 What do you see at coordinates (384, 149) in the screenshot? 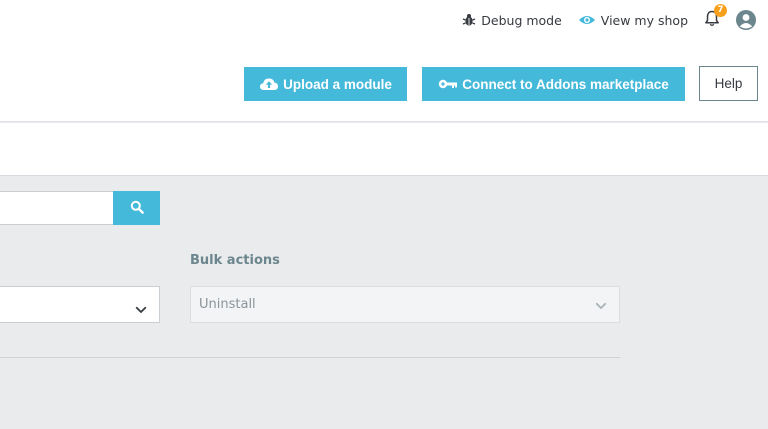
I see `sub-header-bar` at bounding box center [384, 149].